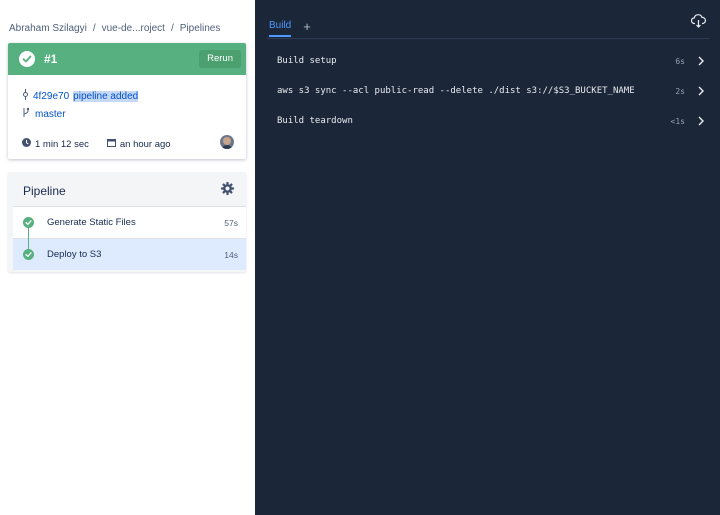 The image size is (720, 515). I want to click on success-icon, so click(28, 254).